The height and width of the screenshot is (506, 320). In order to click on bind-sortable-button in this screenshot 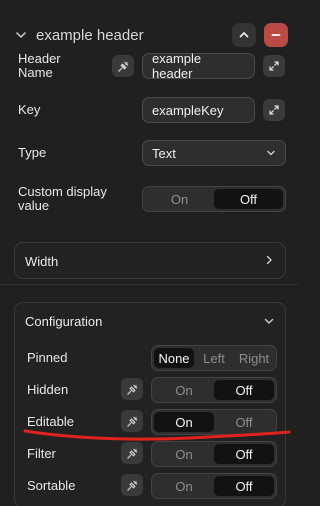, I will do `click(132, 485)`.